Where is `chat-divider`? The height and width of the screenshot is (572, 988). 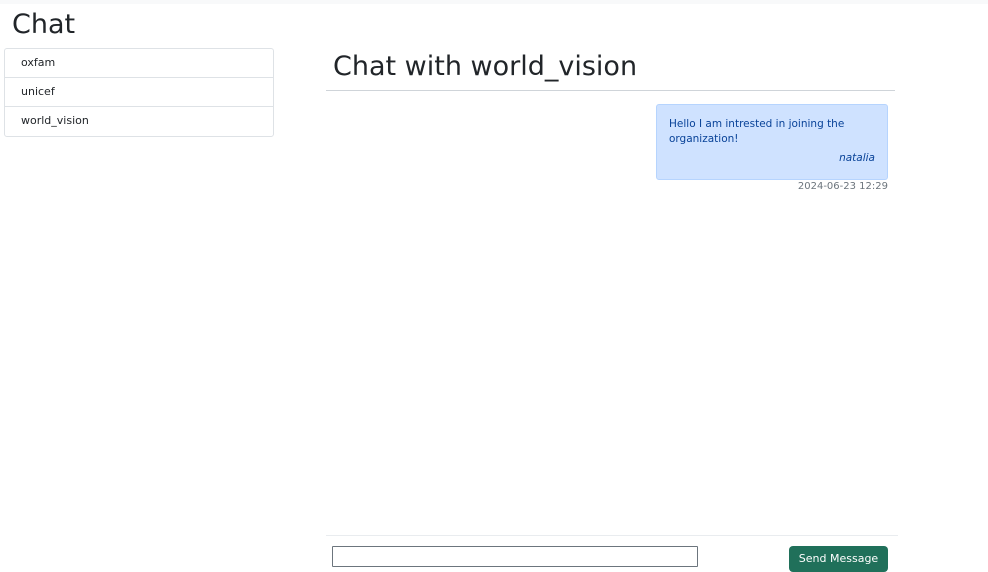 chat-divider is located at coordinates (610, 90).